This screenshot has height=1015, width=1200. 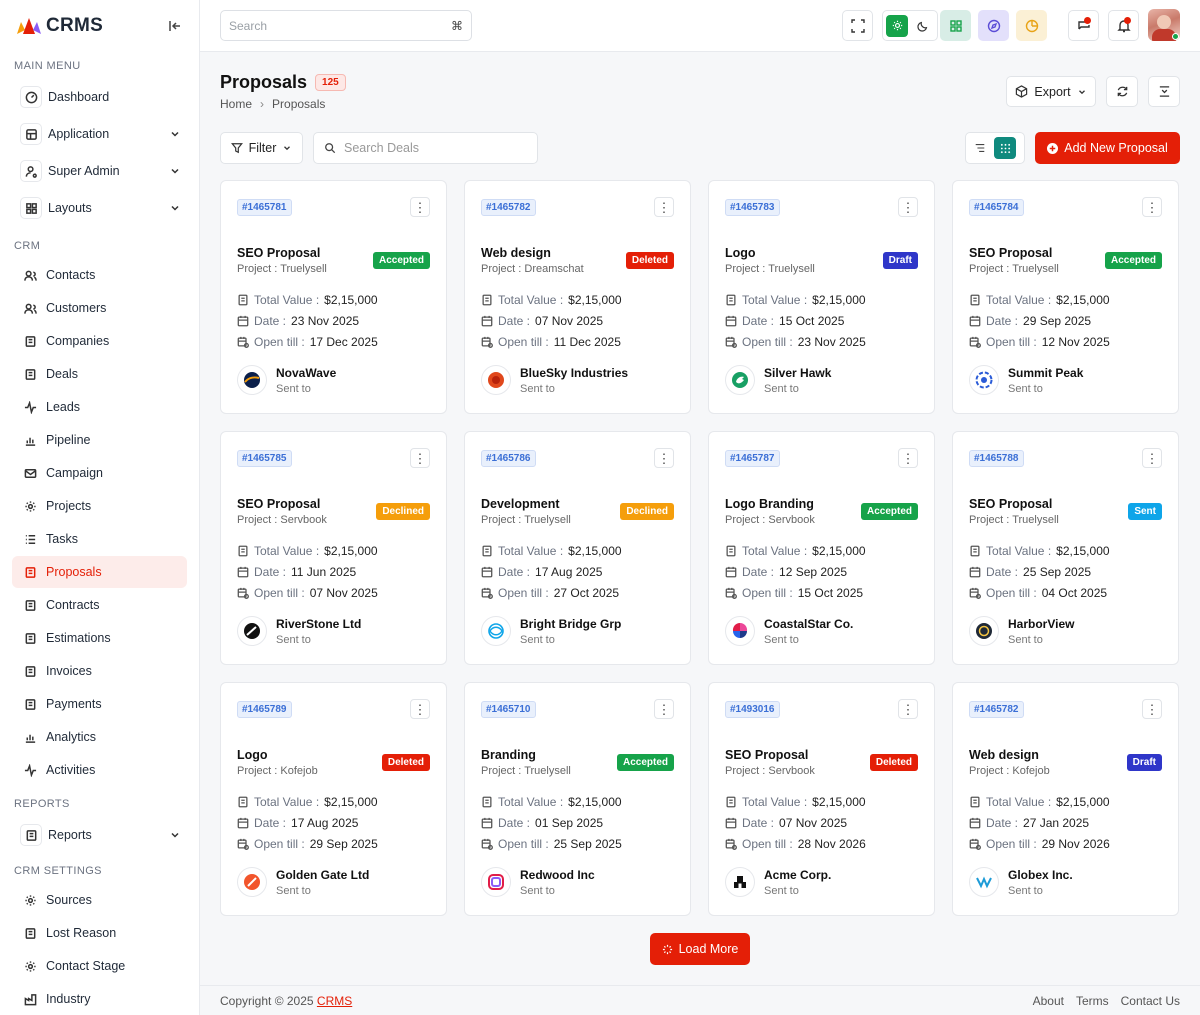 What do you see at coordinates (897, 25) in the screenshot?
I see `light-mode-icon` at bounding box center [897, 25].